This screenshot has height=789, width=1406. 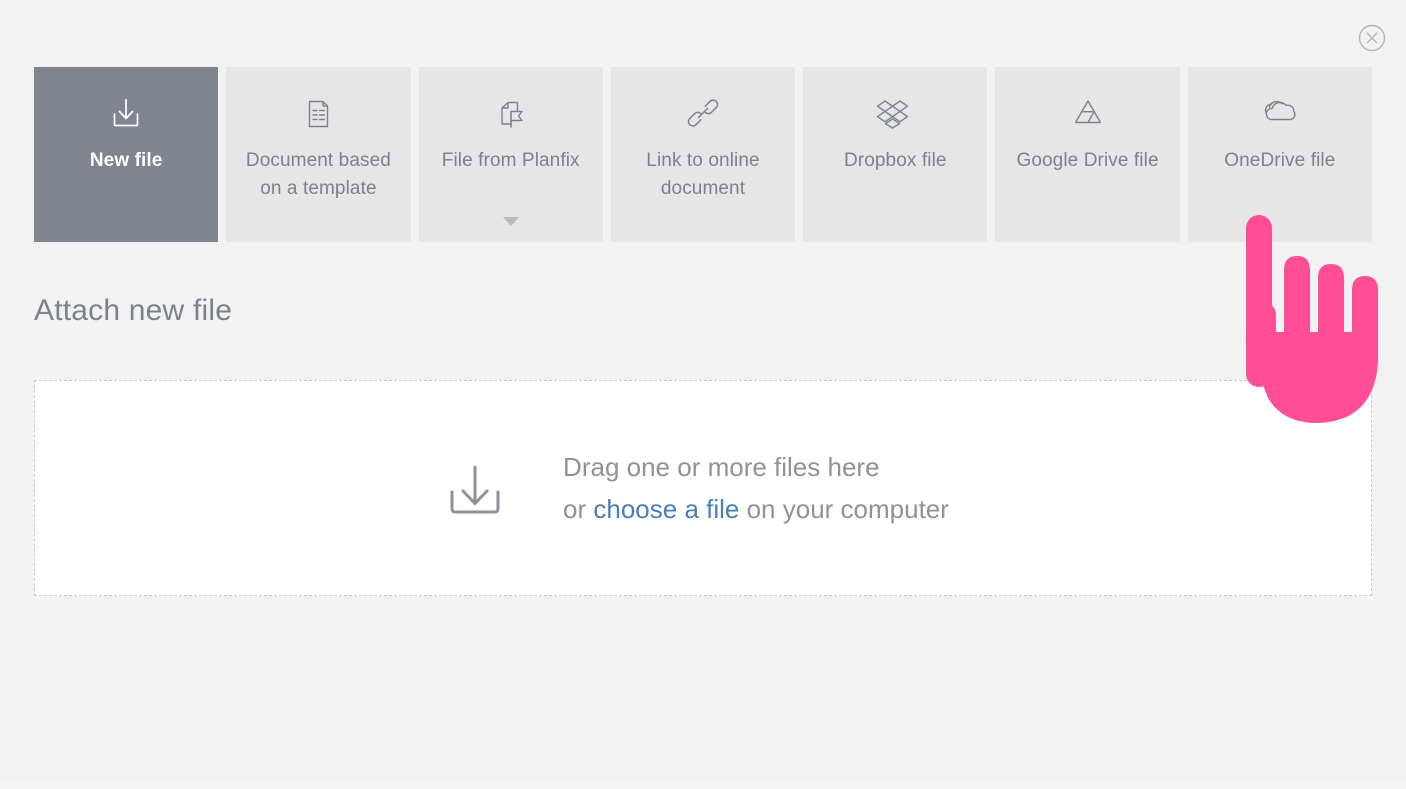 I want to click on tab-google-drive-file: Google Drive file, so click(x=1087, y=154).